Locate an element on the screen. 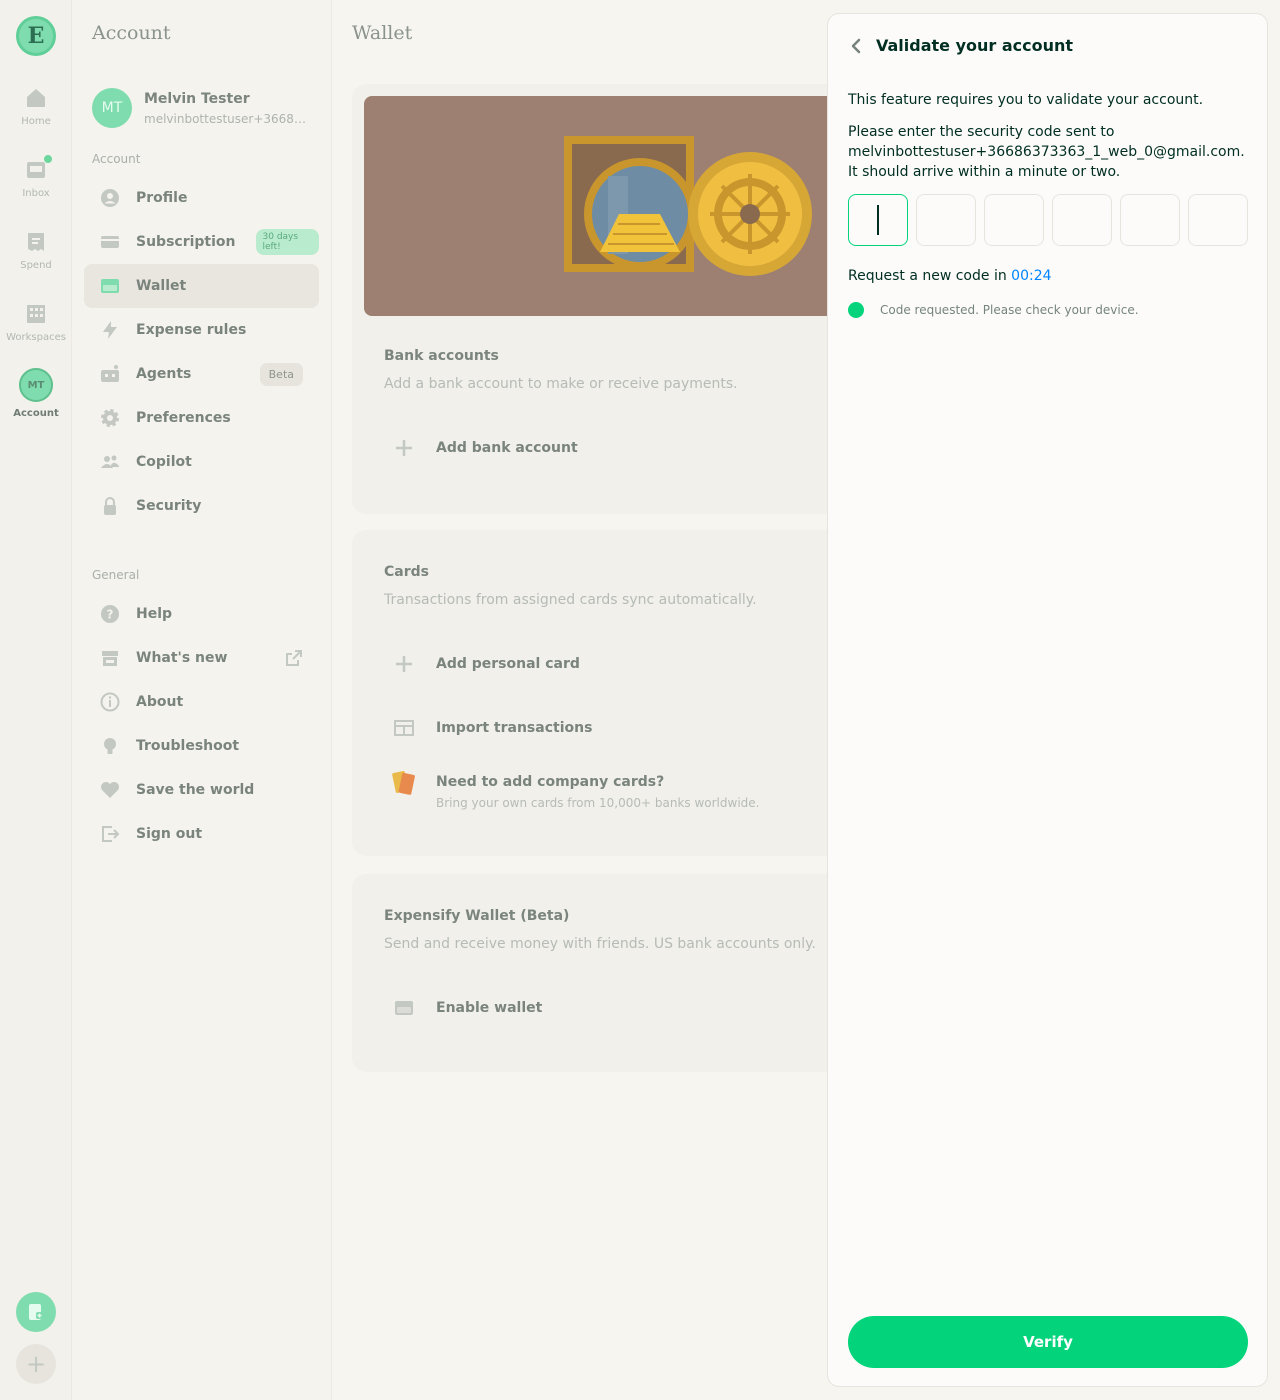 The height and width of the screenshot is (1400, 1280). row-label: Need to add company cards? is located at coordinates (550, 782).